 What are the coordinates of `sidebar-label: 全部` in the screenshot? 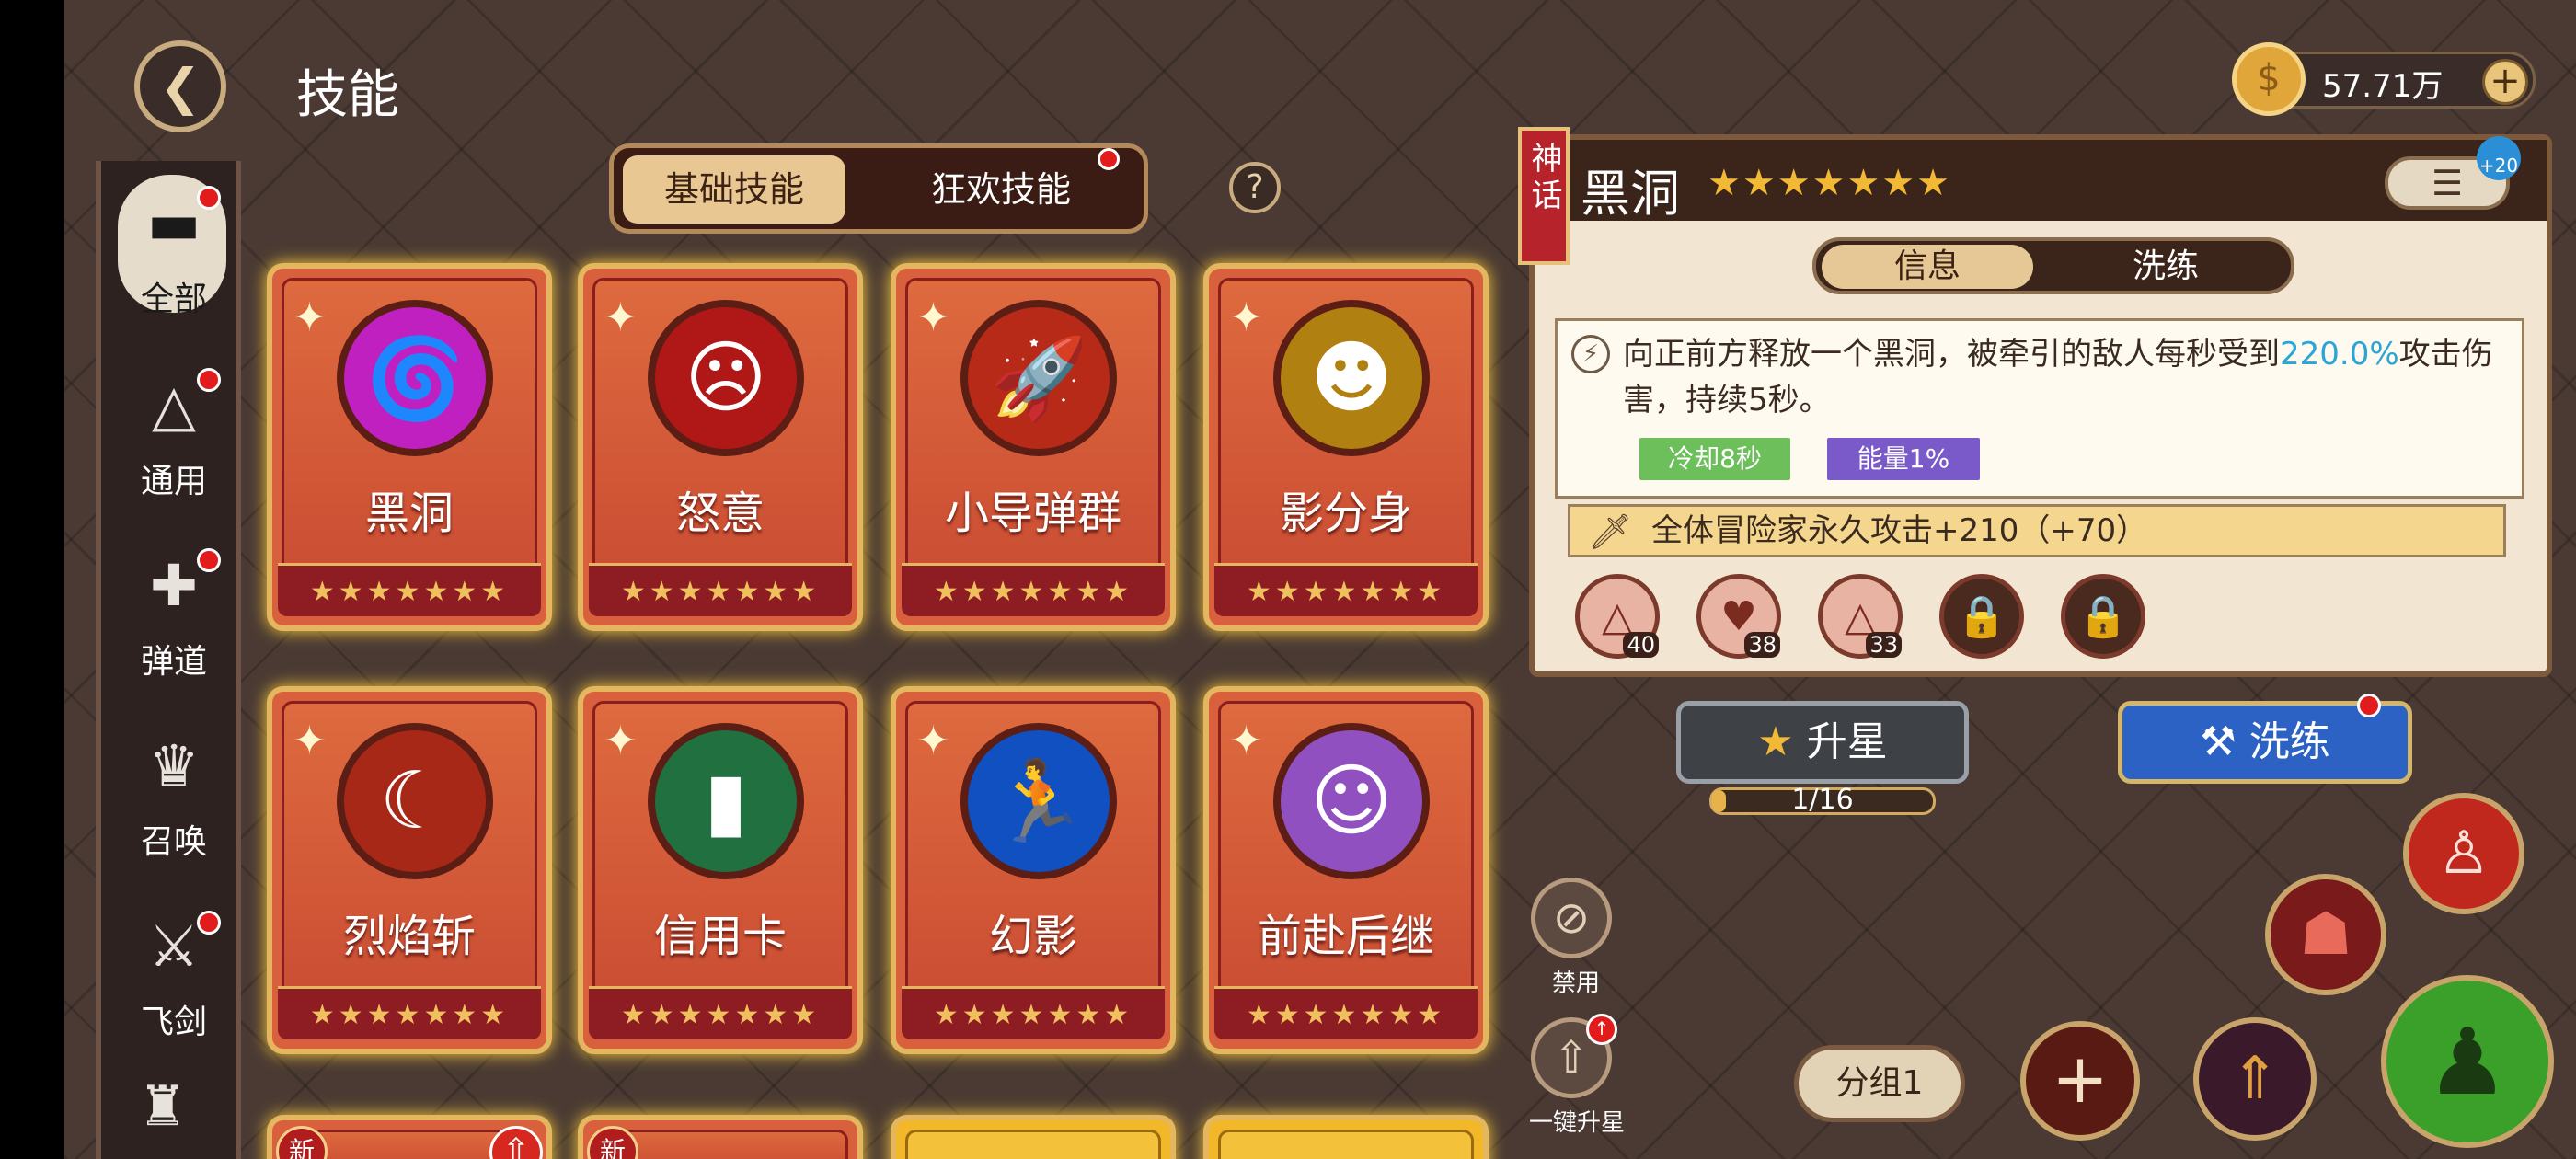 It's located at (173, 299).